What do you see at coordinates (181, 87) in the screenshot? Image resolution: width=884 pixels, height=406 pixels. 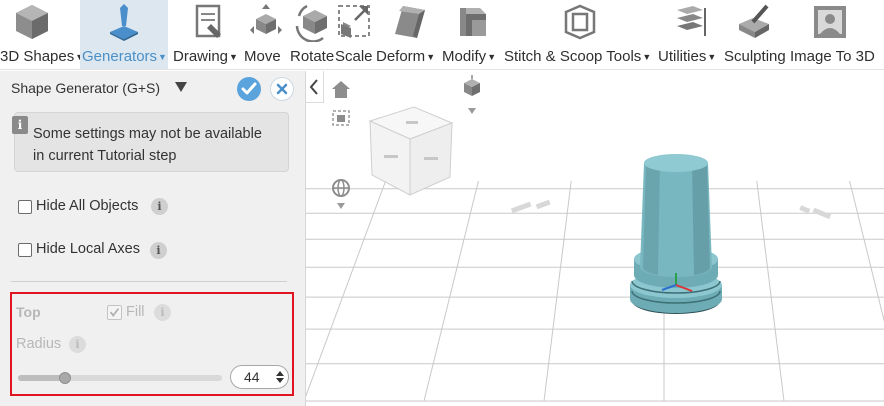 I see `panel-dropdown-icon` at bounding box center [181, 87].